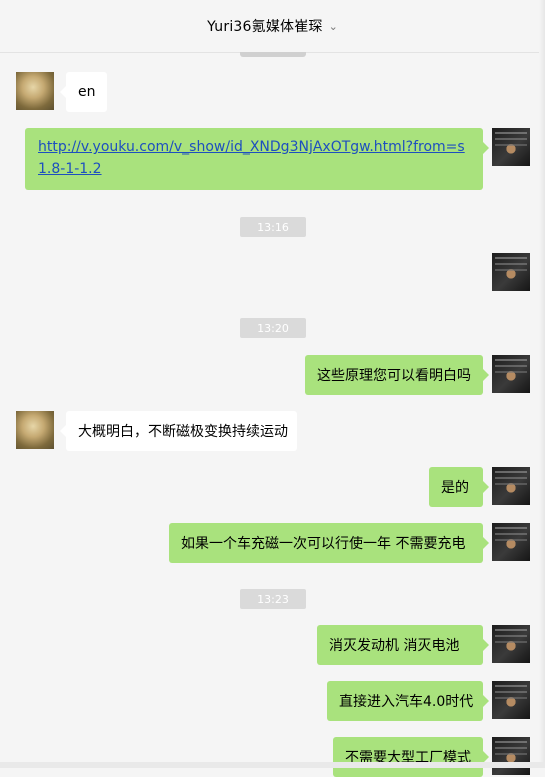 Image resolution: width=545 pixels, height=777 pixels. What do you see at coordinates (394, 376) in the screenshot?
I see `message-text: 这些原理您可以看明白吗` at bounding box center [394, 376].